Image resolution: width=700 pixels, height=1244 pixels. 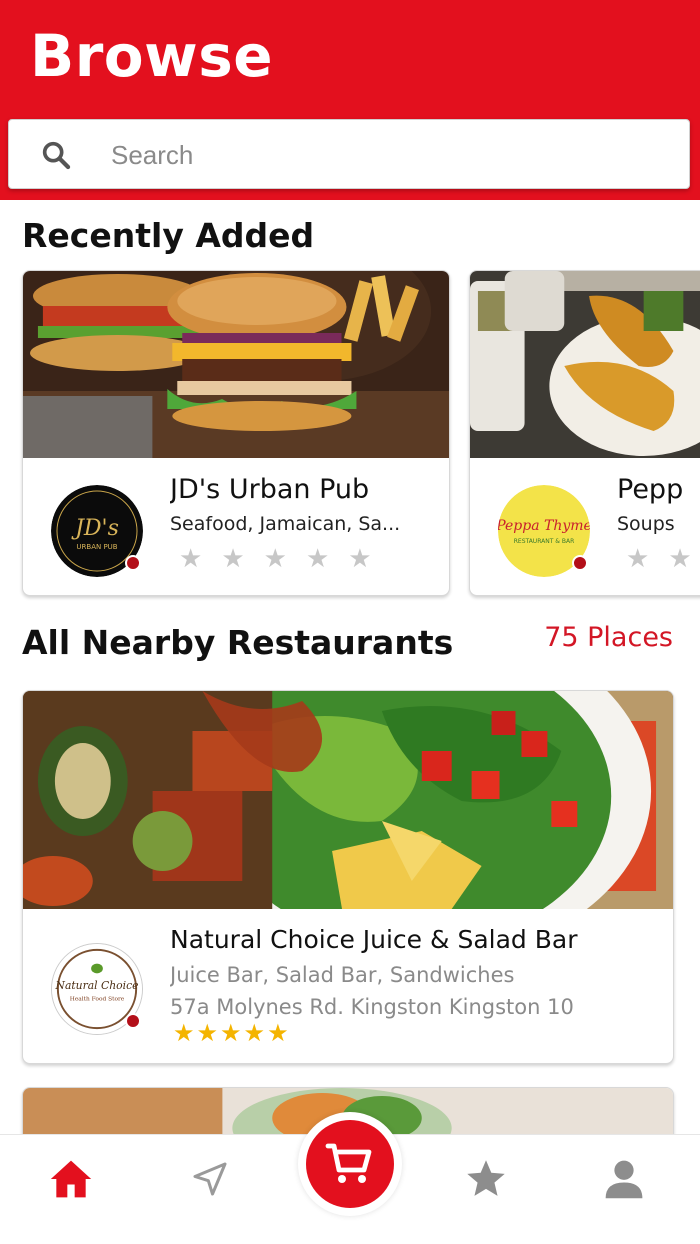 What do you see at coordinates (372, 1007) in the screenshot?
I see `restaurant-address: 57a Molynes Rd. Kingston Kingston 10` at bounding box center [372, 1007].